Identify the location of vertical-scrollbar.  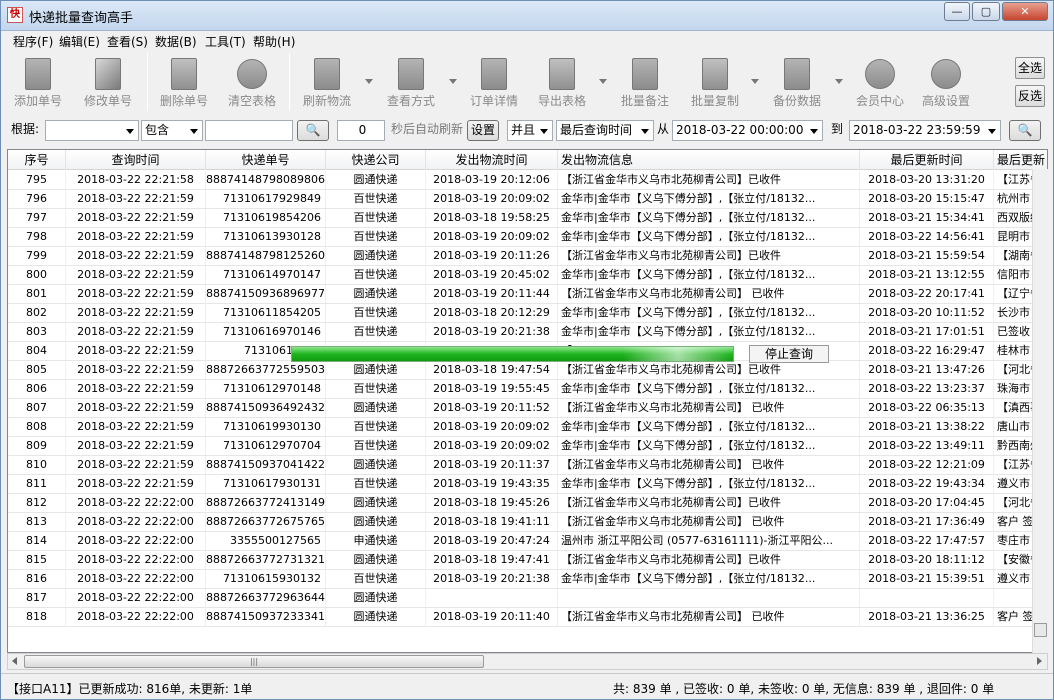
(1040, 411).